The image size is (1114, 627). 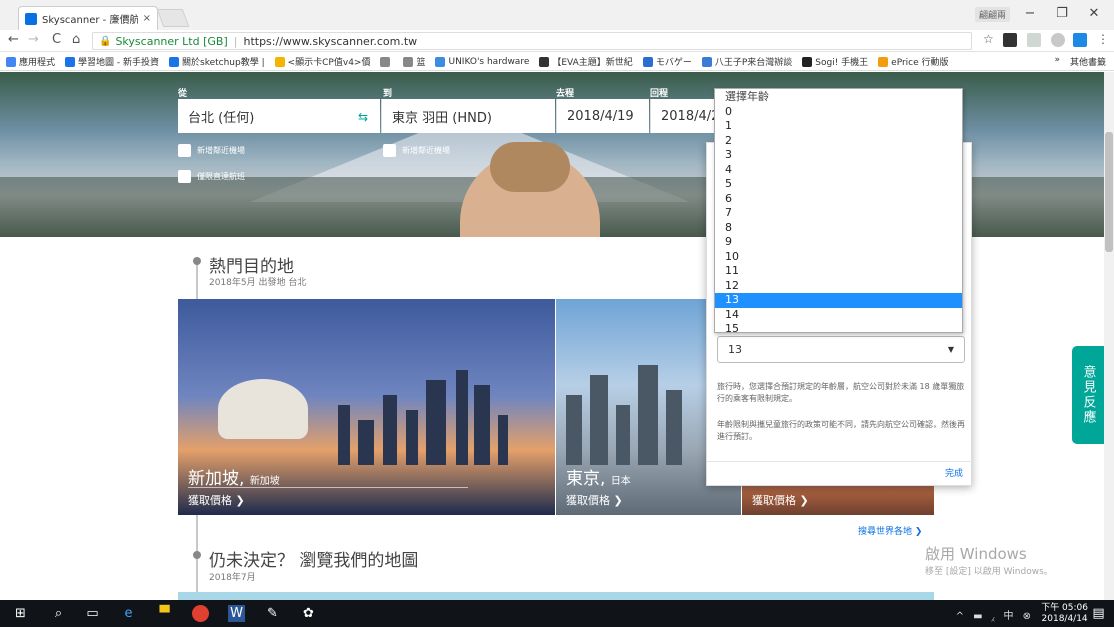 I want to click on new-tab-button, so click(x=173, y=18).